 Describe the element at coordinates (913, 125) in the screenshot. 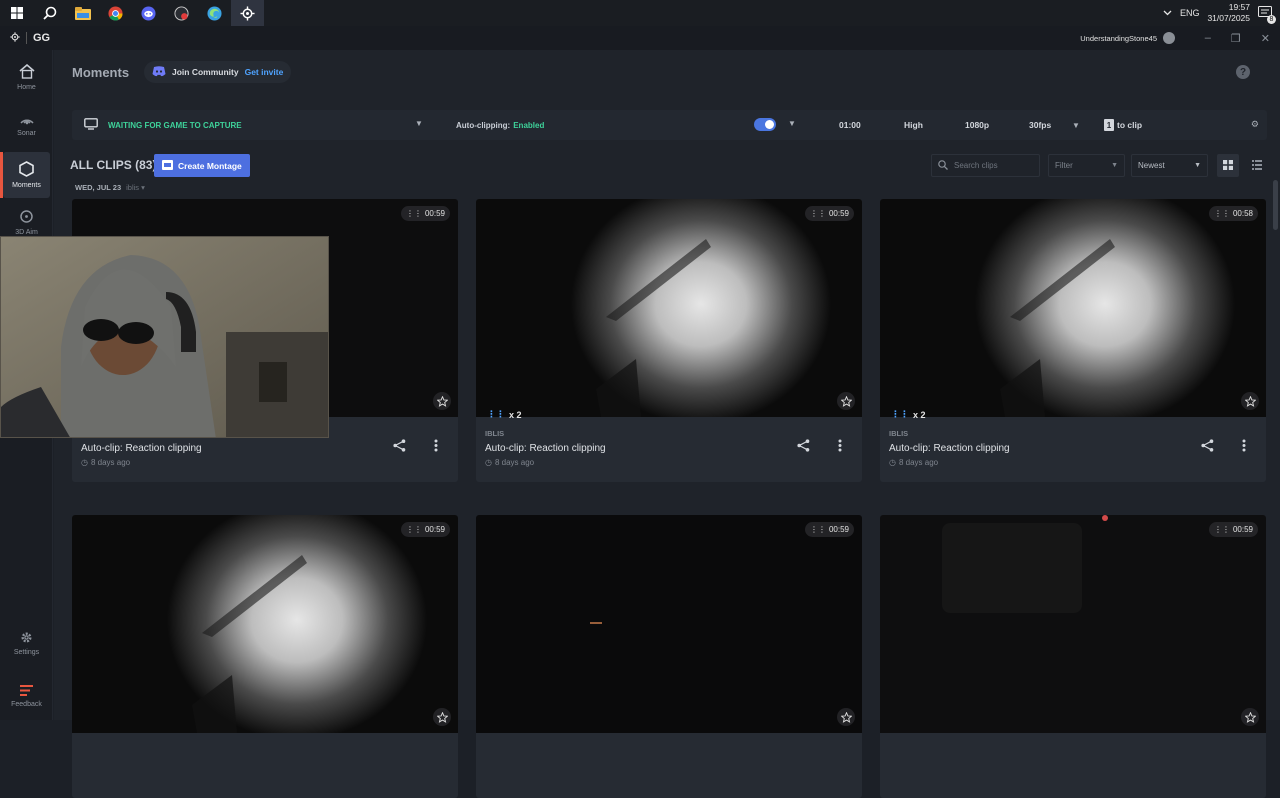

I see `quality-option: High` at that location.